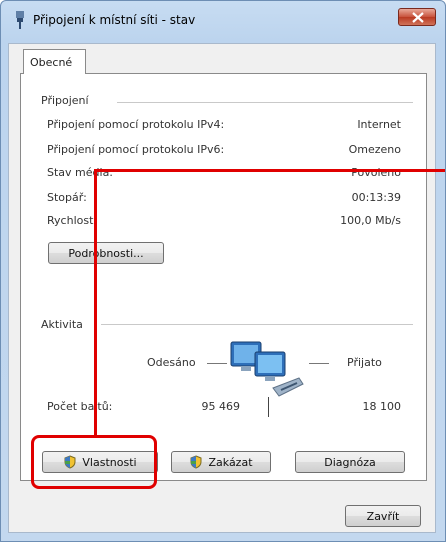 This screenshot has height=542, width=446. I want to click on disable-button: Zakázat, so click(221, 462).